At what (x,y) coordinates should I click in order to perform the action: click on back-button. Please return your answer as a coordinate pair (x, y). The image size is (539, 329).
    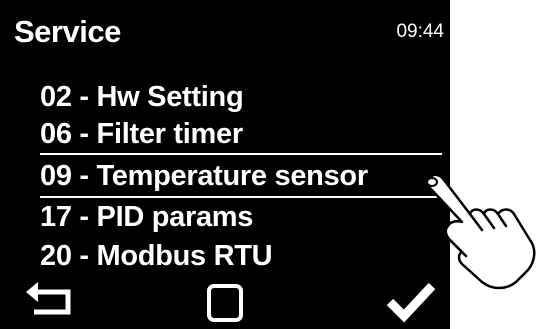
    Looking at the image, I should click on (50, 301).